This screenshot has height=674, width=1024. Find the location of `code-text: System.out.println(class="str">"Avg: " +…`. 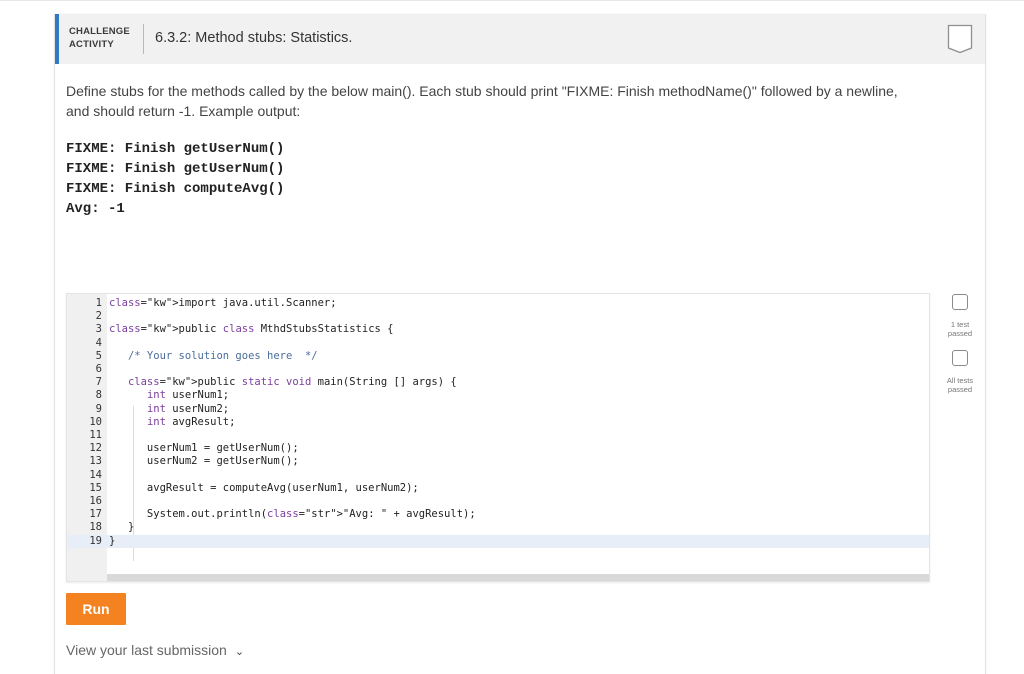

code-text: System.out.println(class="str">"Avg: " +… is located at coordinates (292, 514).